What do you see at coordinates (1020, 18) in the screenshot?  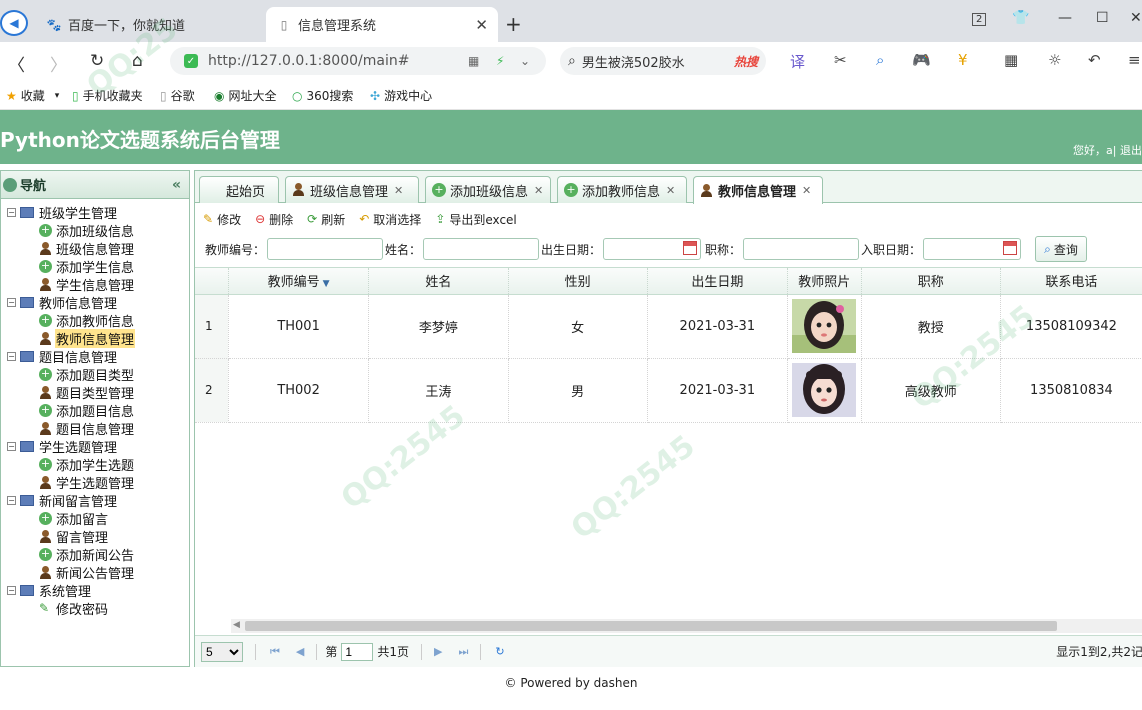 I see `shirt-icon: 👕` at bounding box center [1020, 18].